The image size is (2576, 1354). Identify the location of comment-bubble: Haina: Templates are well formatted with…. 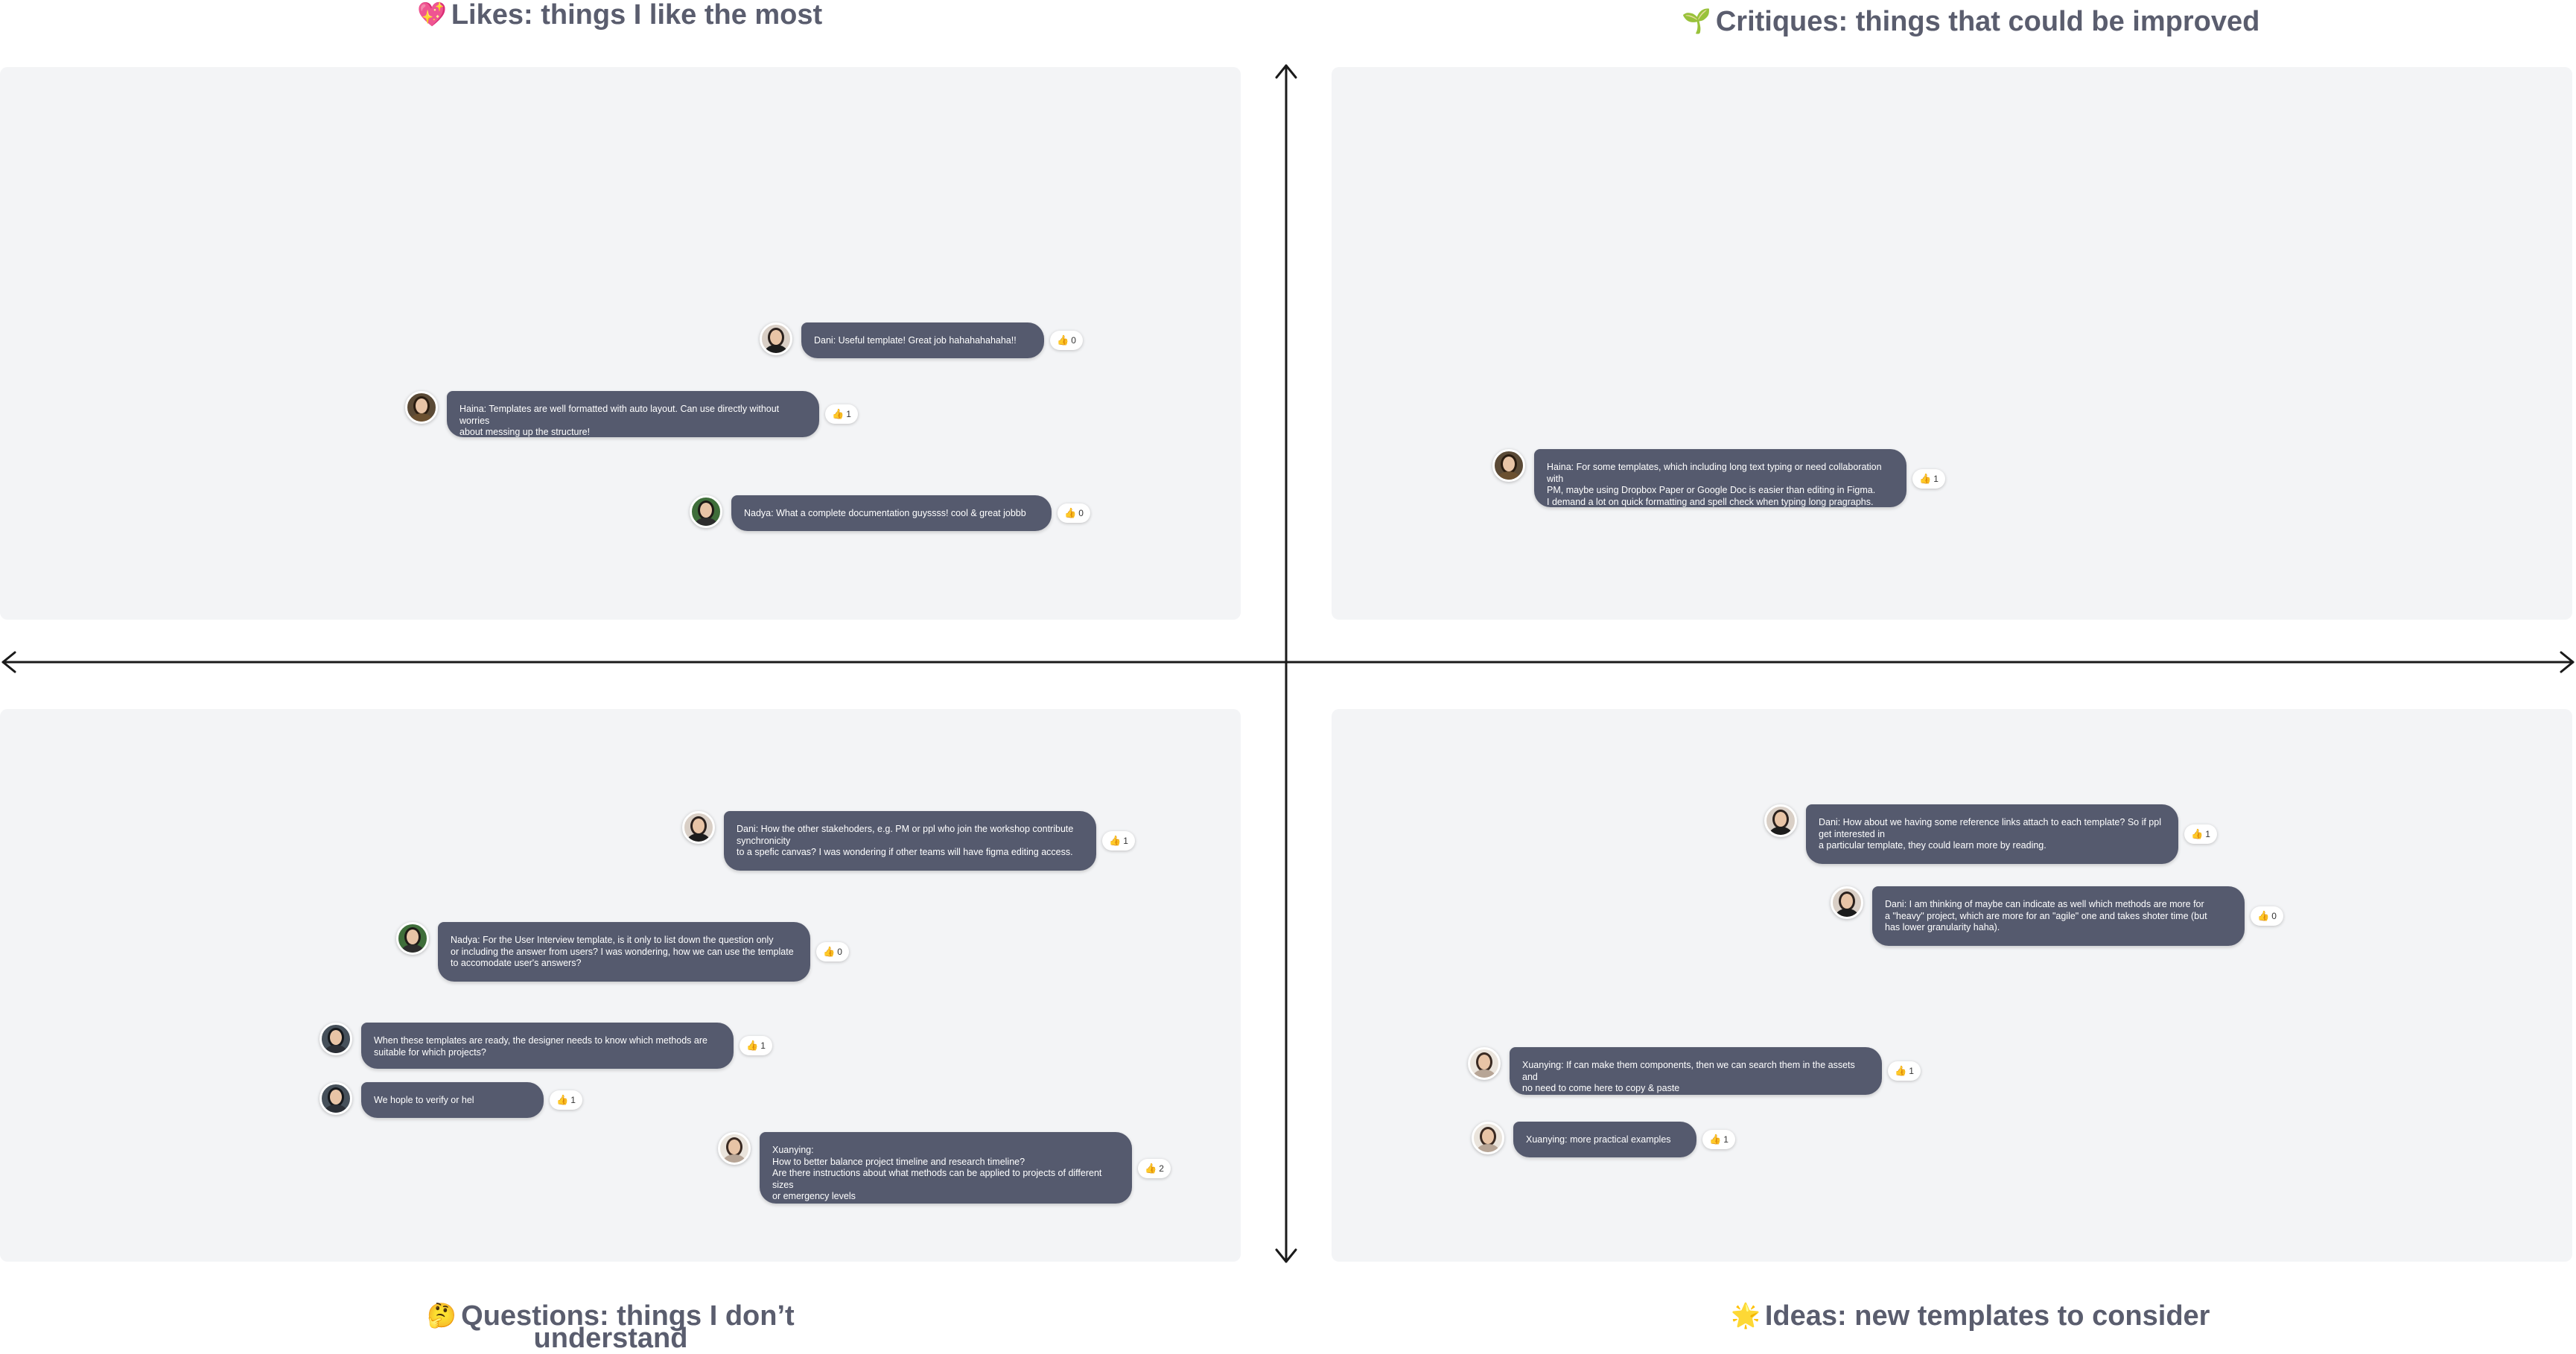
(633, 414).